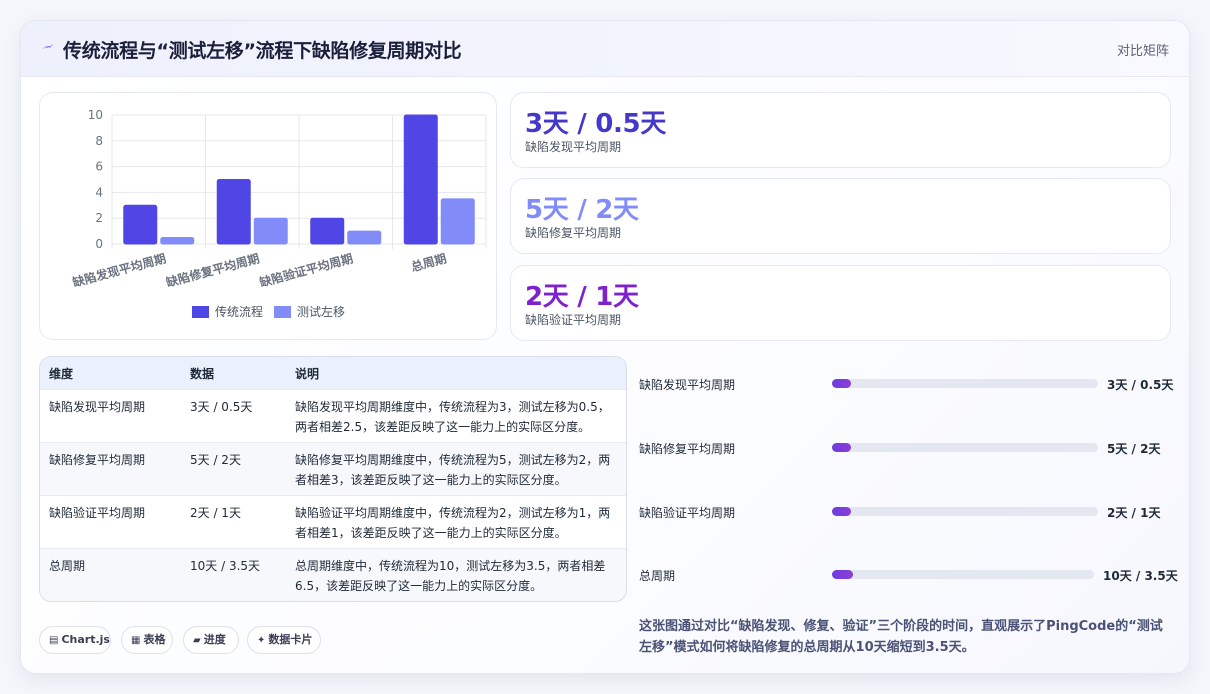  What do you see at coordinates (840, 130) in the screenshot?
I see `stat-card-discovery: 3天 / 0.5天 缺陷发现平均周期` at bounding box center [840, 130].